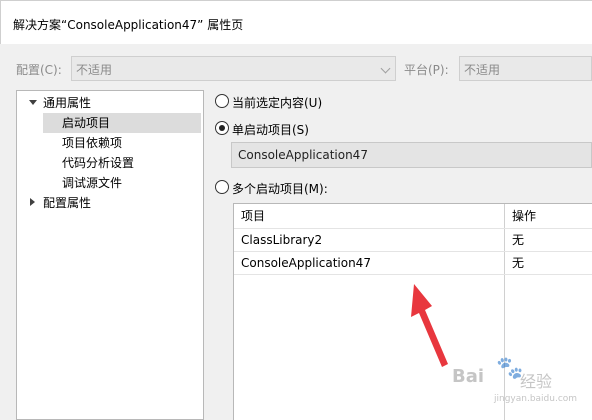 Image resolution: width=592 pixels, height=420 pixels. I want to click on watermark-url: jingyan.baidu.com, so click(536, 399).